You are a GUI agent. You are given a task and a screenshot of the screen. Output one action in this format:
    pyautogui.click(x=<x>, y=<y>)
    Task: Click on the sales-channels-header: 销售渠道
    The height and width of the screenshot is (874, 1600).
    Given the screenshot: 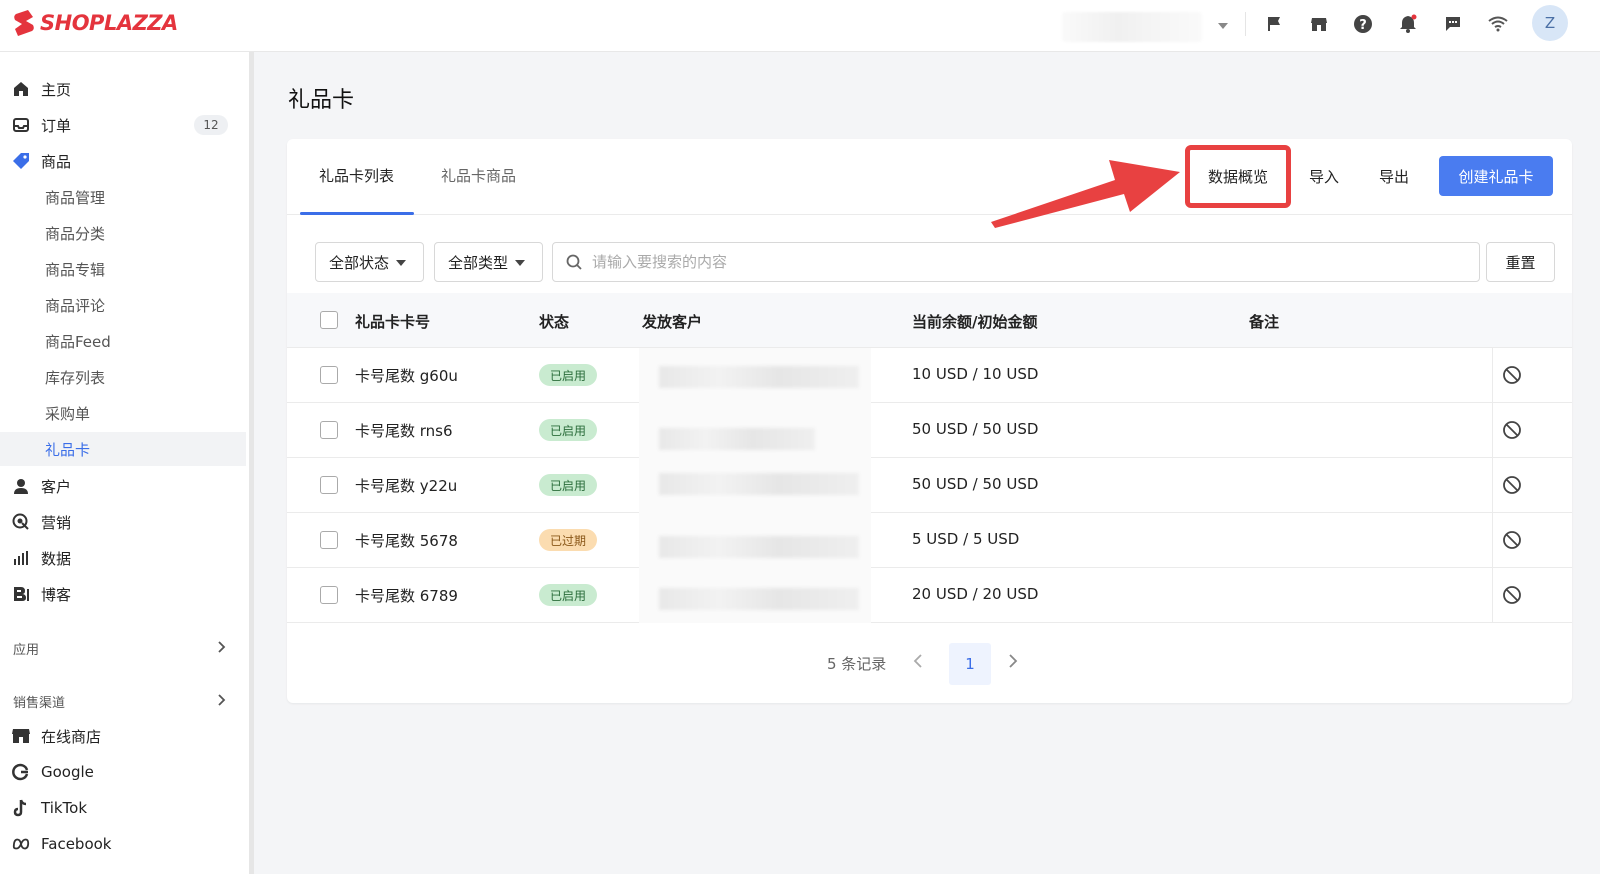 What is the action you would take?
    pyautogui.click(x=123, y=701)
    